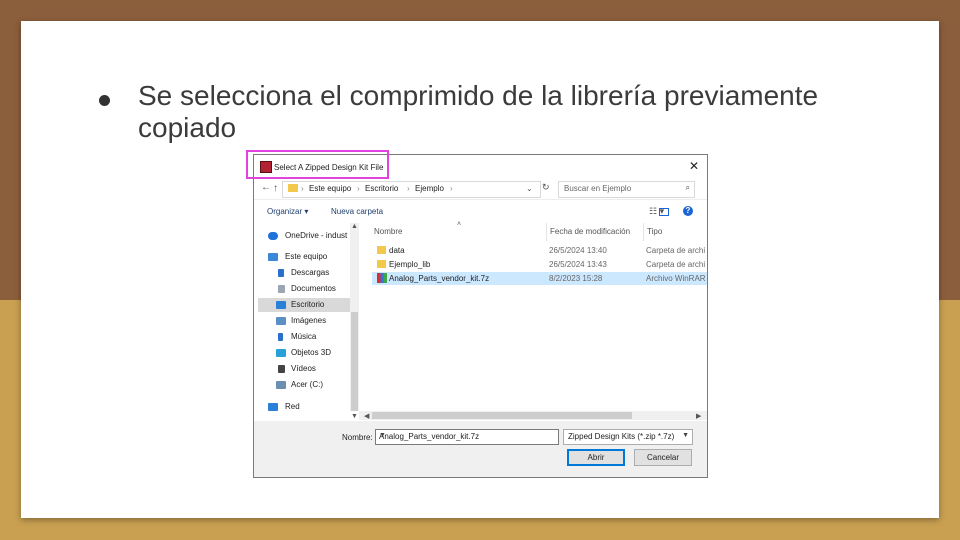 Image resolution: width=960 pixels, height=540 pixels. Describe the element at coordinates (354, 416) in the screenshot. I see `scroll-down-icon: ▼` at that location.